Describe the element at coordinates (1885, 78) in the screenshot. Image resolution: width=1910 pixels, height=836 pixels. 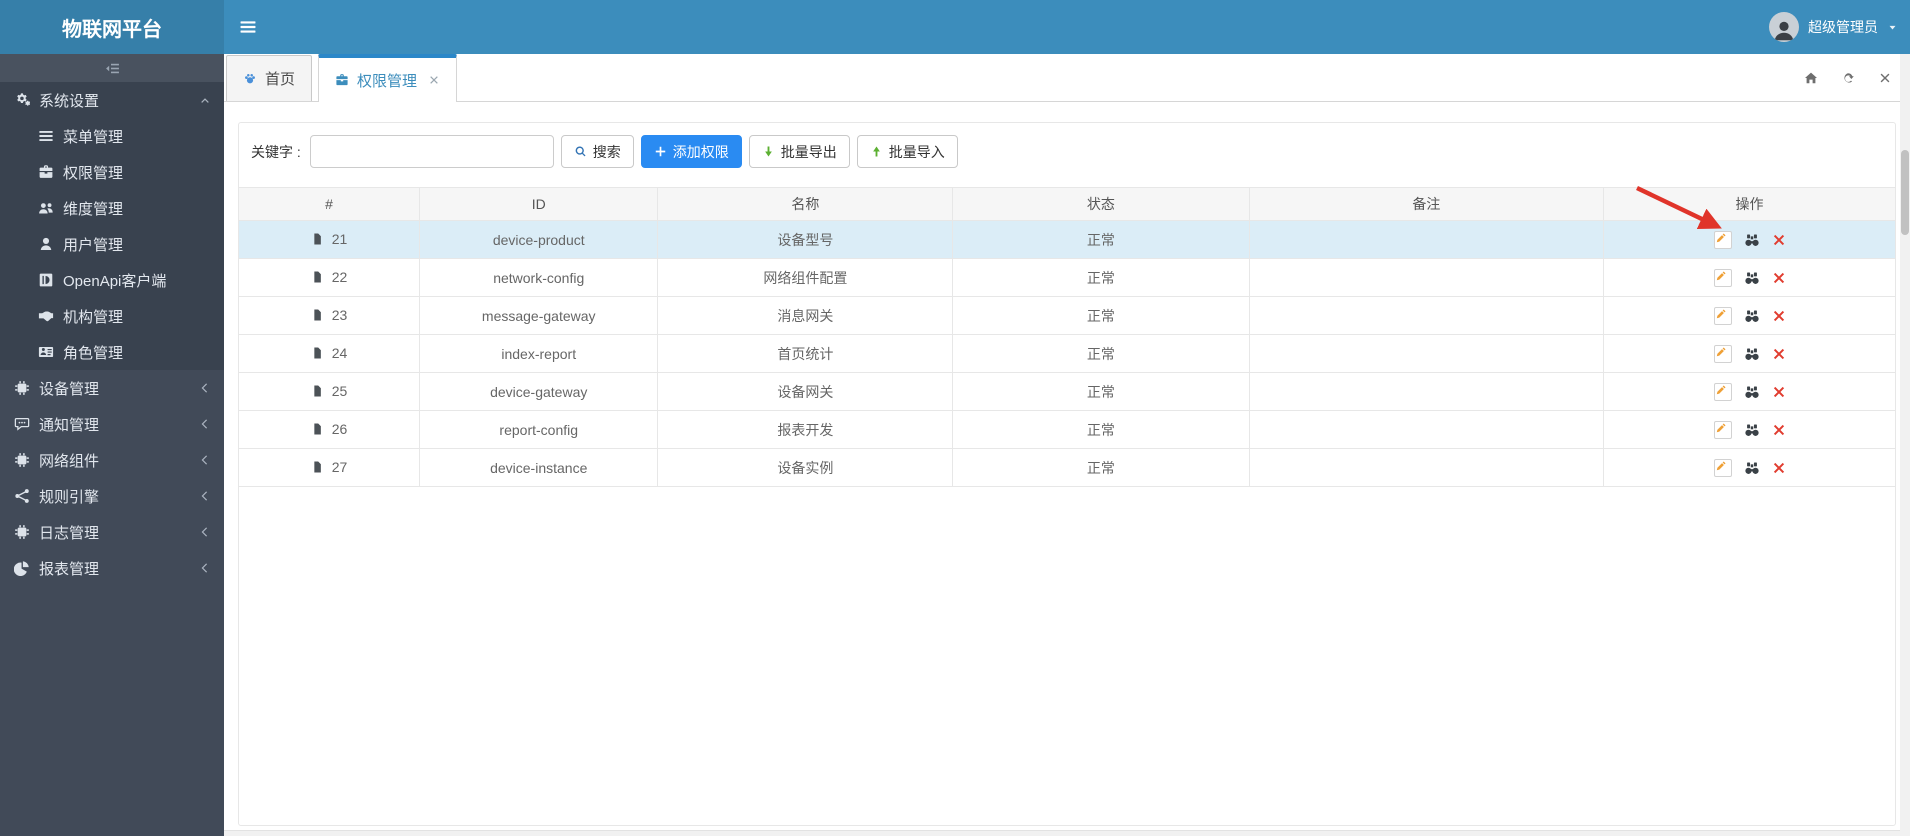
I see `close-icon` at that location.